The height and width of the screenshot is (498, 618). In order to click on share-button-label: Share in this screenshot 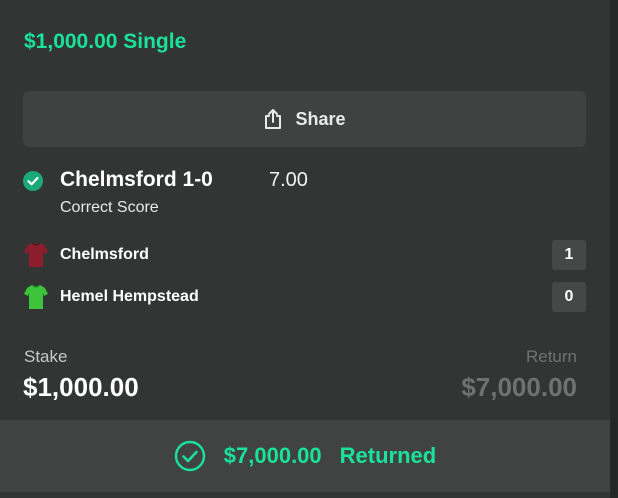, I will do `click(320, 118)`.